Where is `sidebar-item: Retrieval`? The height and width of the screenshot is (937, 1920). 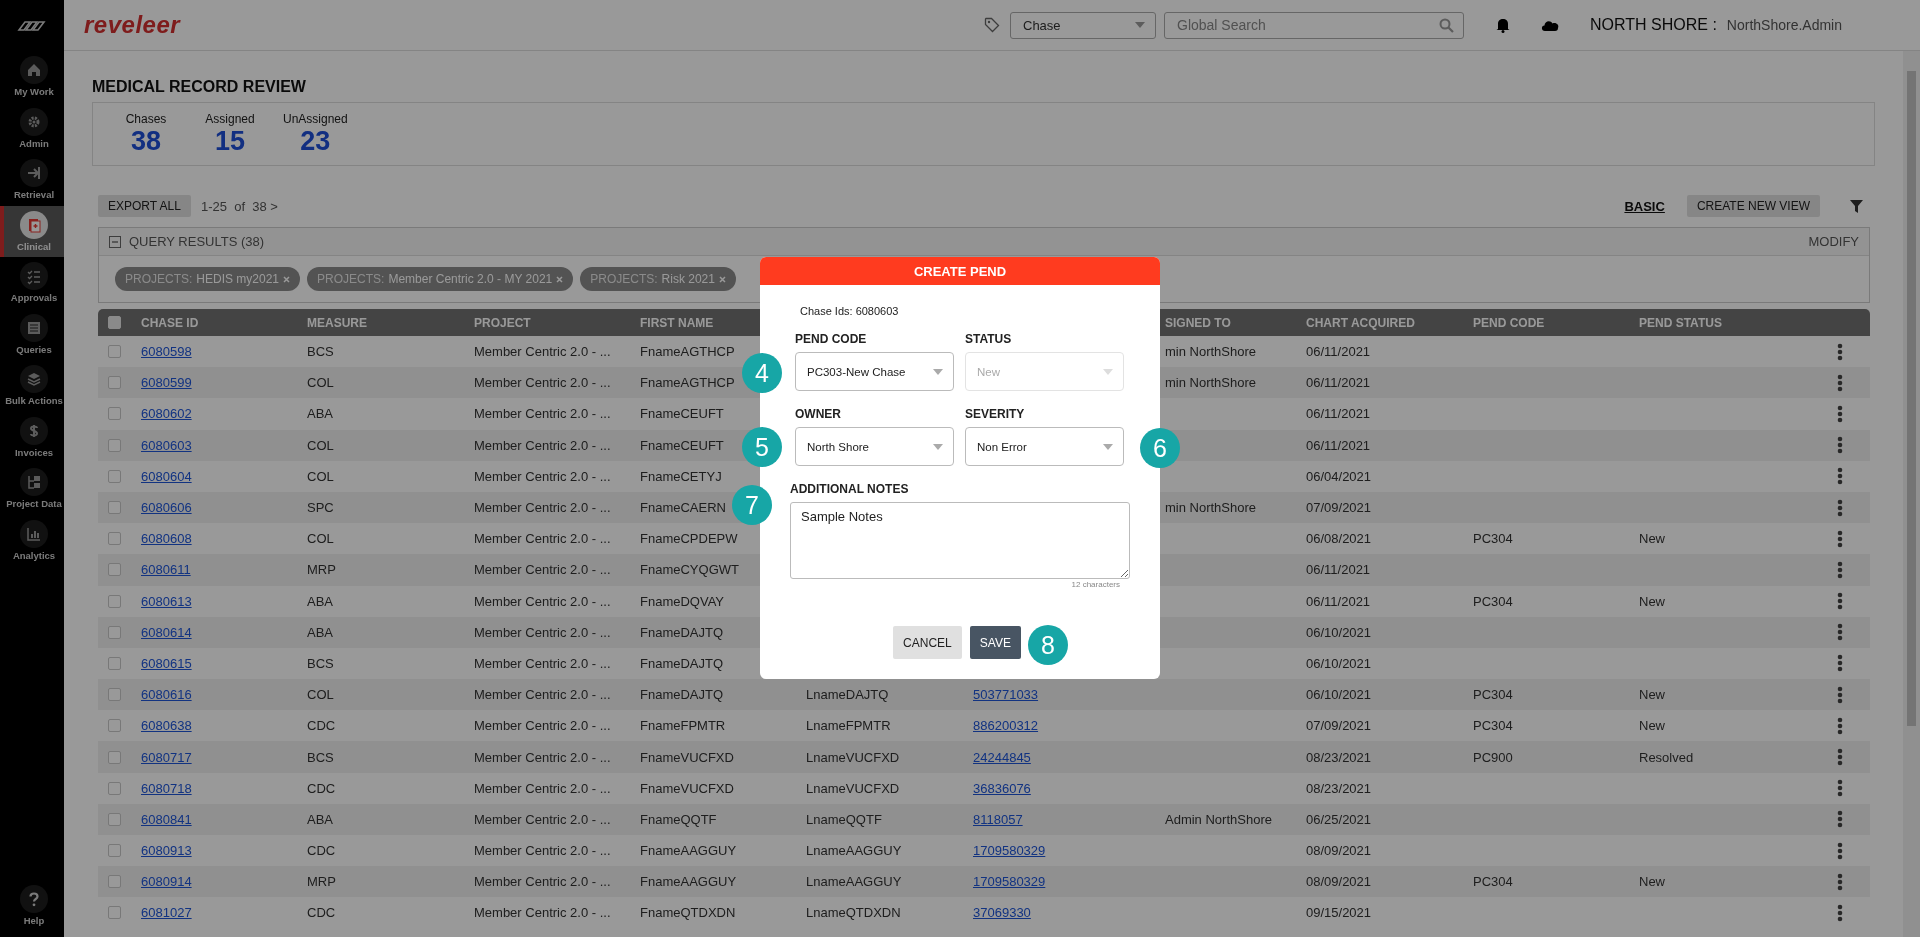
sidebar-item: Retrieval is located at coordinates (32, 180).